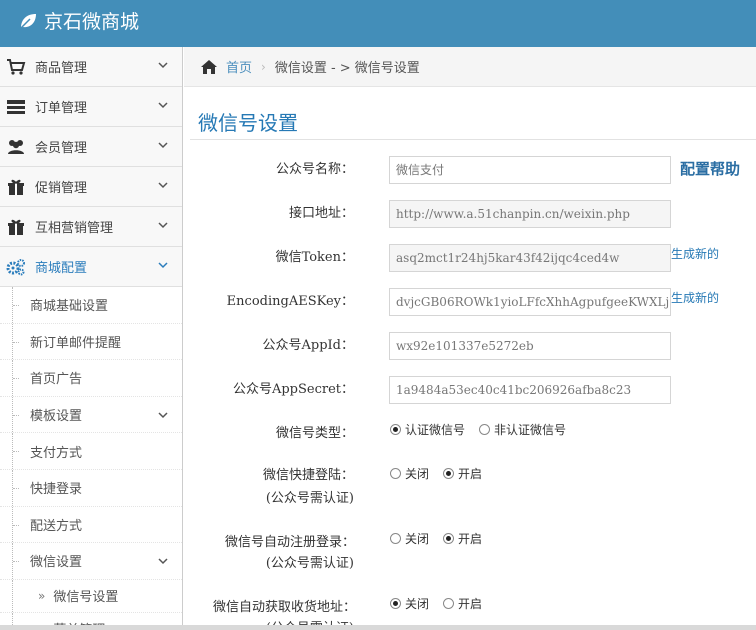  What do you see at coordinates (69, 307) in the screenshot?
I see `sidebar-subitem-label: 商城基础设置` at bounding box center [69, 307].